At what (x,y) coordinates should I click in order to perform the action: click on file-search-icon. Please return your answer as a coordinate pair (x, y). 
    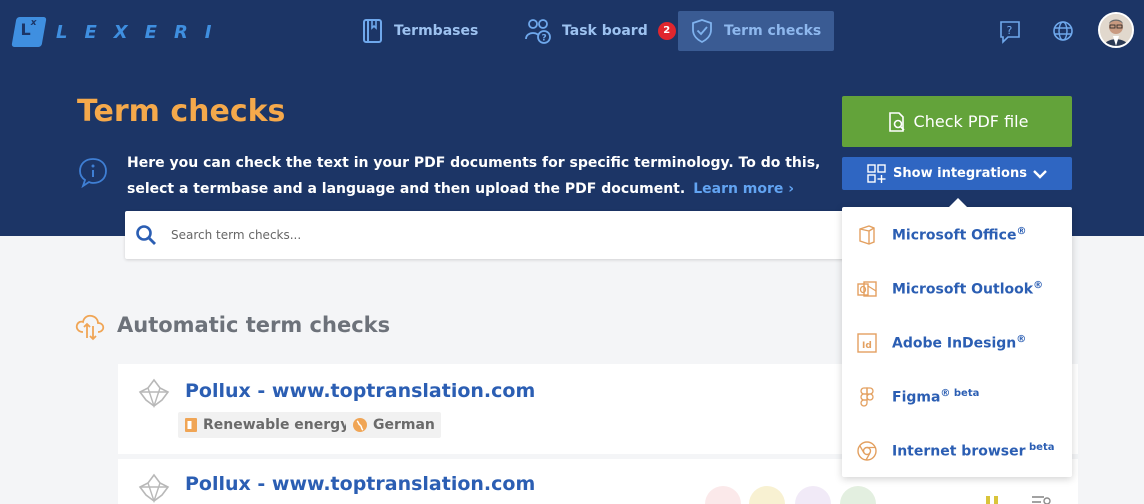
    Looking at the image, I should click on (896, 121).